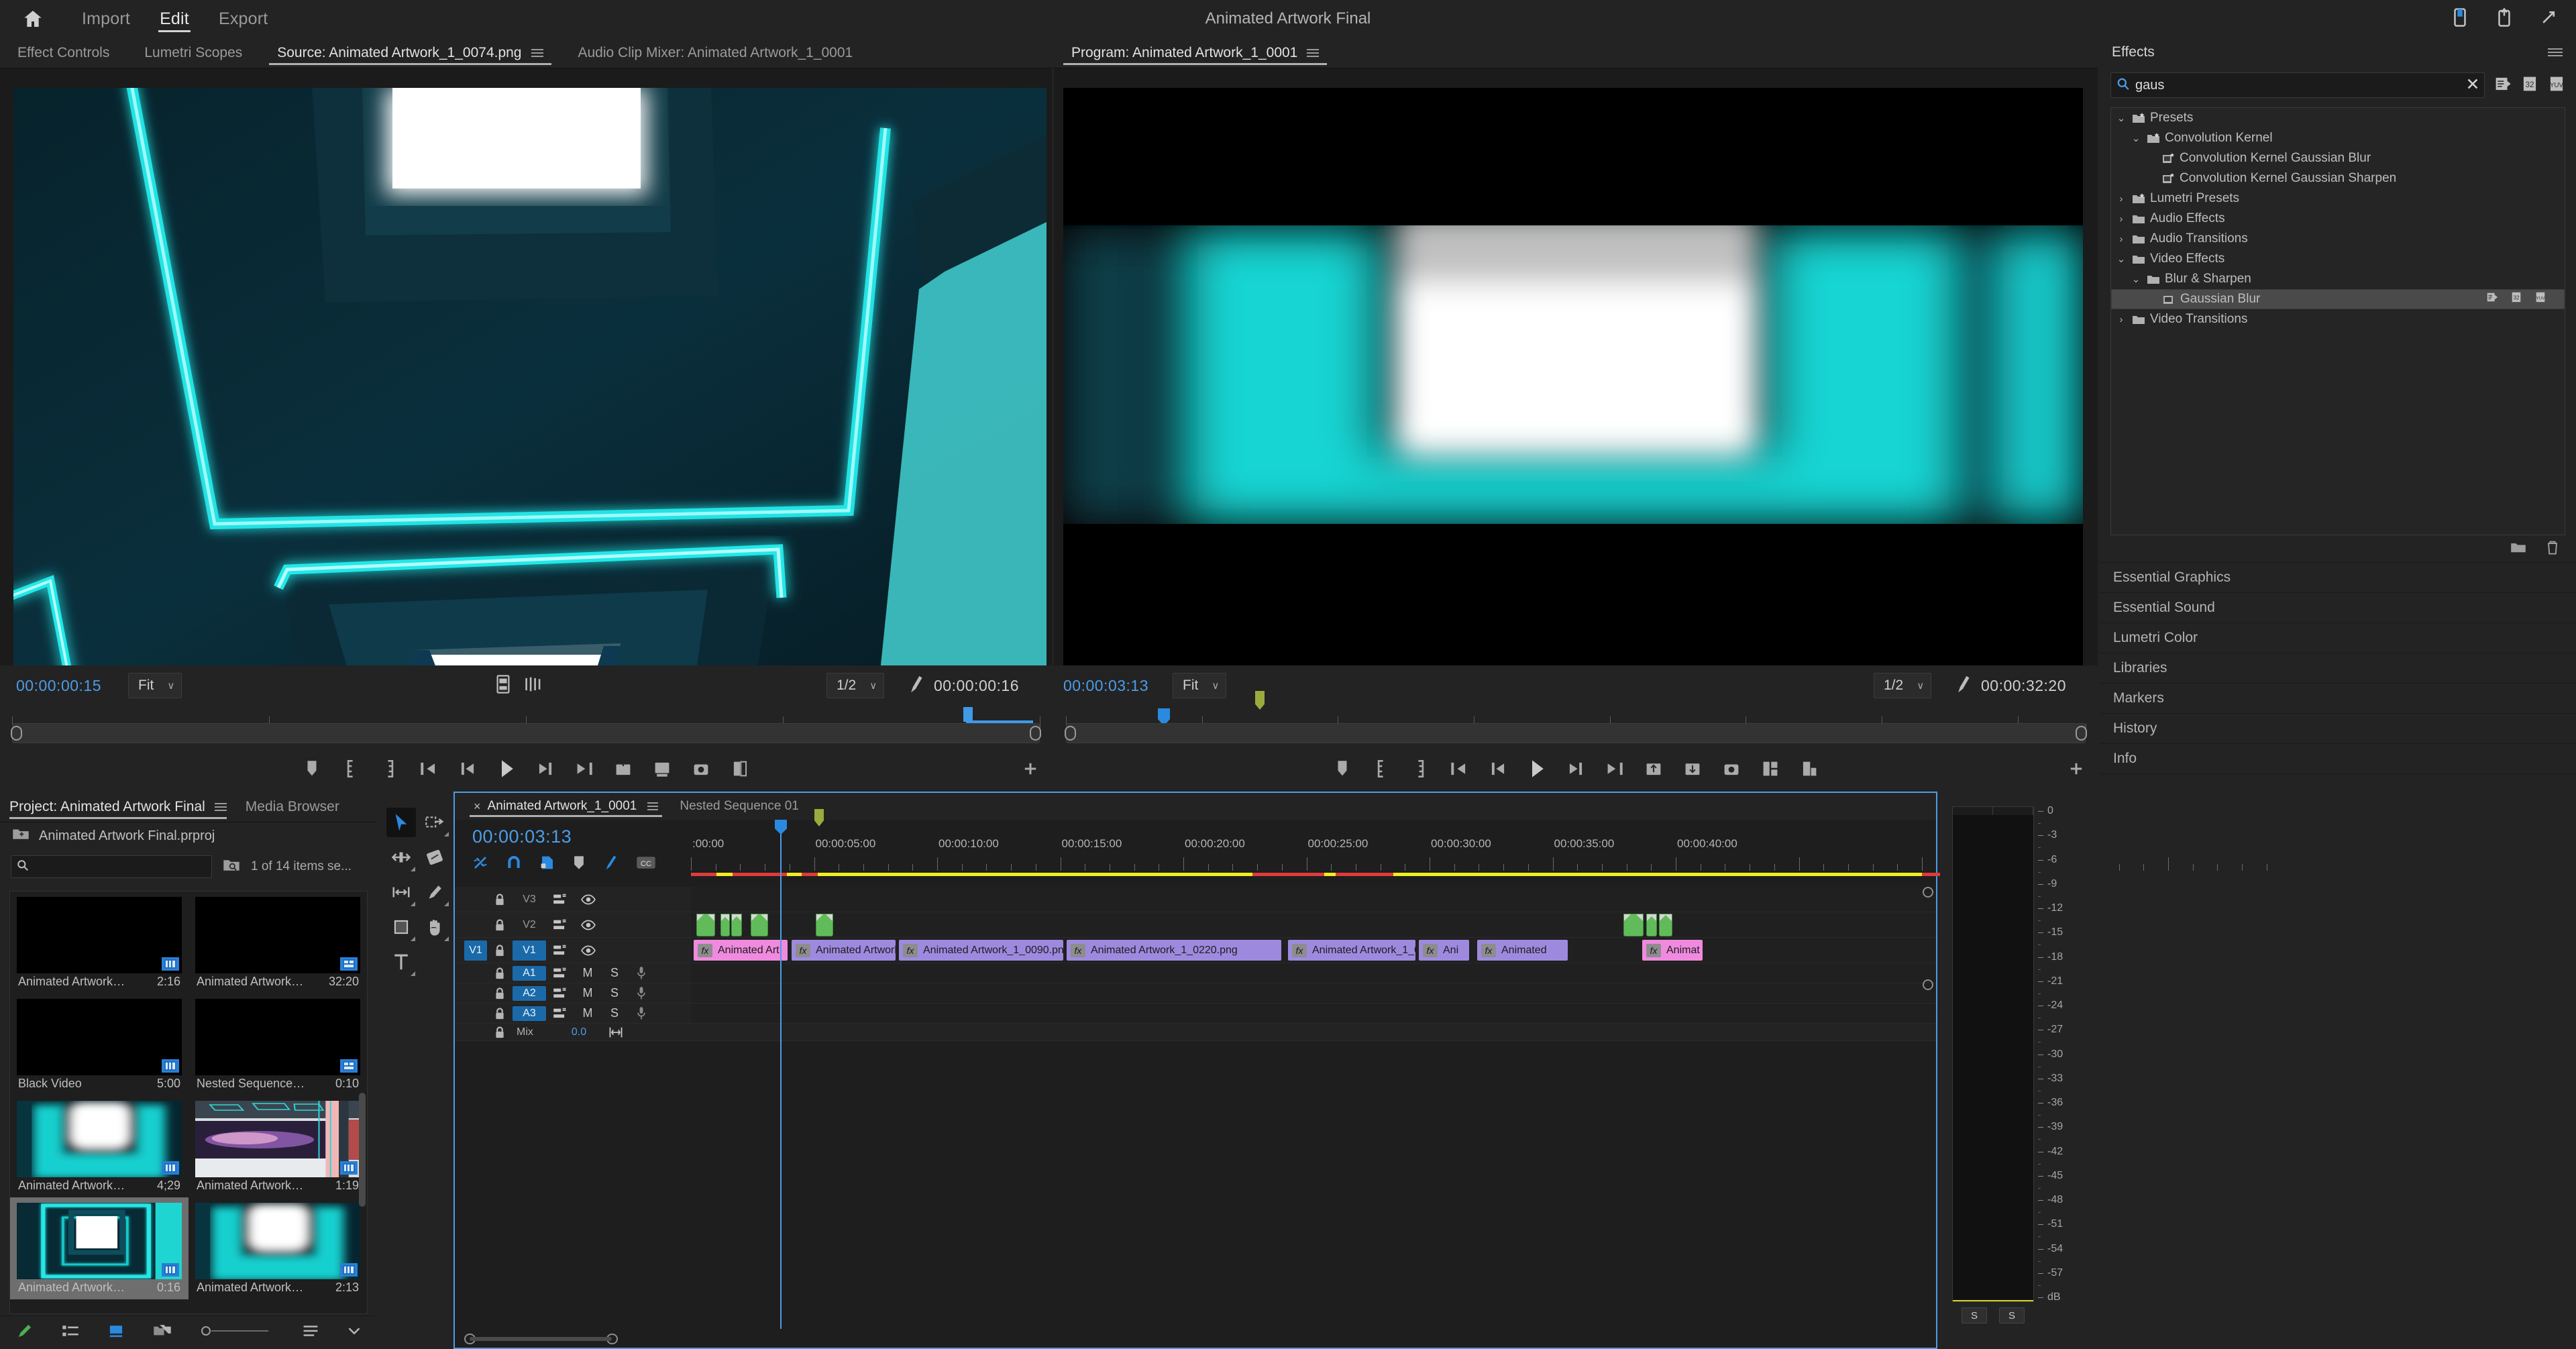  I want to click on source-duration-timecode: 00:00:00:16, so click(976, 686).